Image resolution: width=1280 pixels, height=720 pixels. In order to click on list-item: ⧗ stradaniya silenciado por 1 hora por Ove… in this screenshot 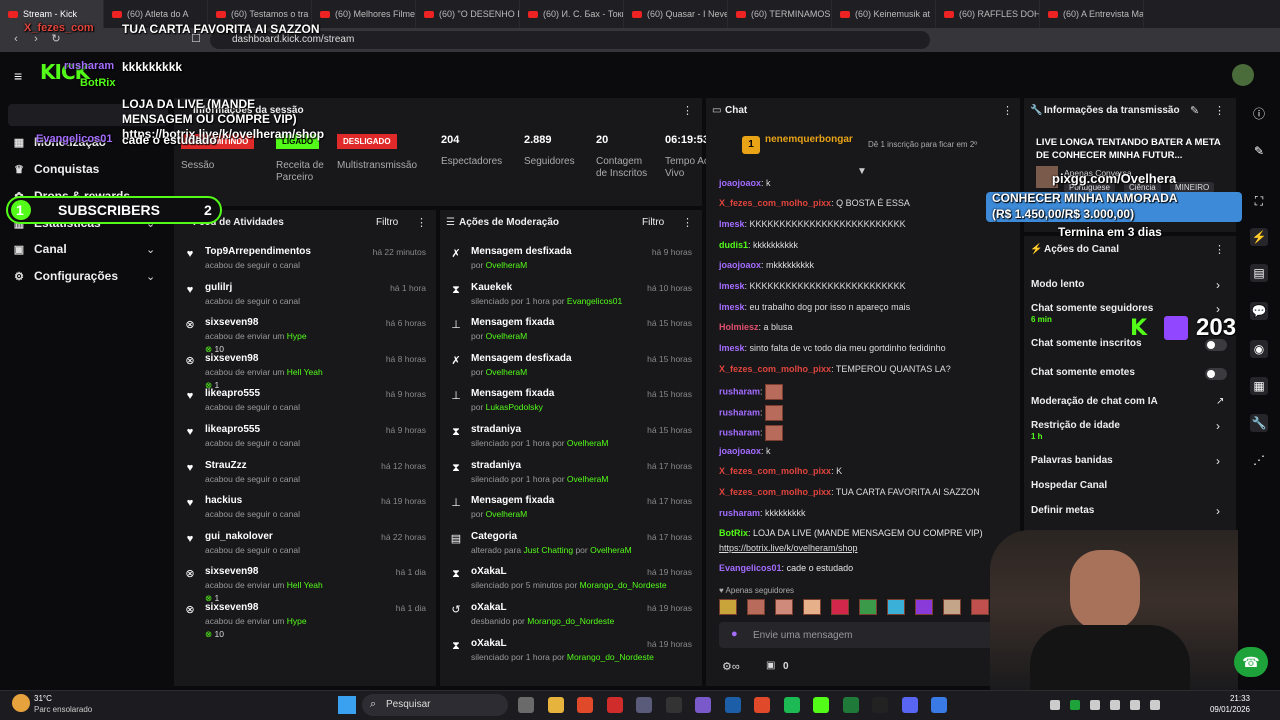, I will do `click(572, 477)`.